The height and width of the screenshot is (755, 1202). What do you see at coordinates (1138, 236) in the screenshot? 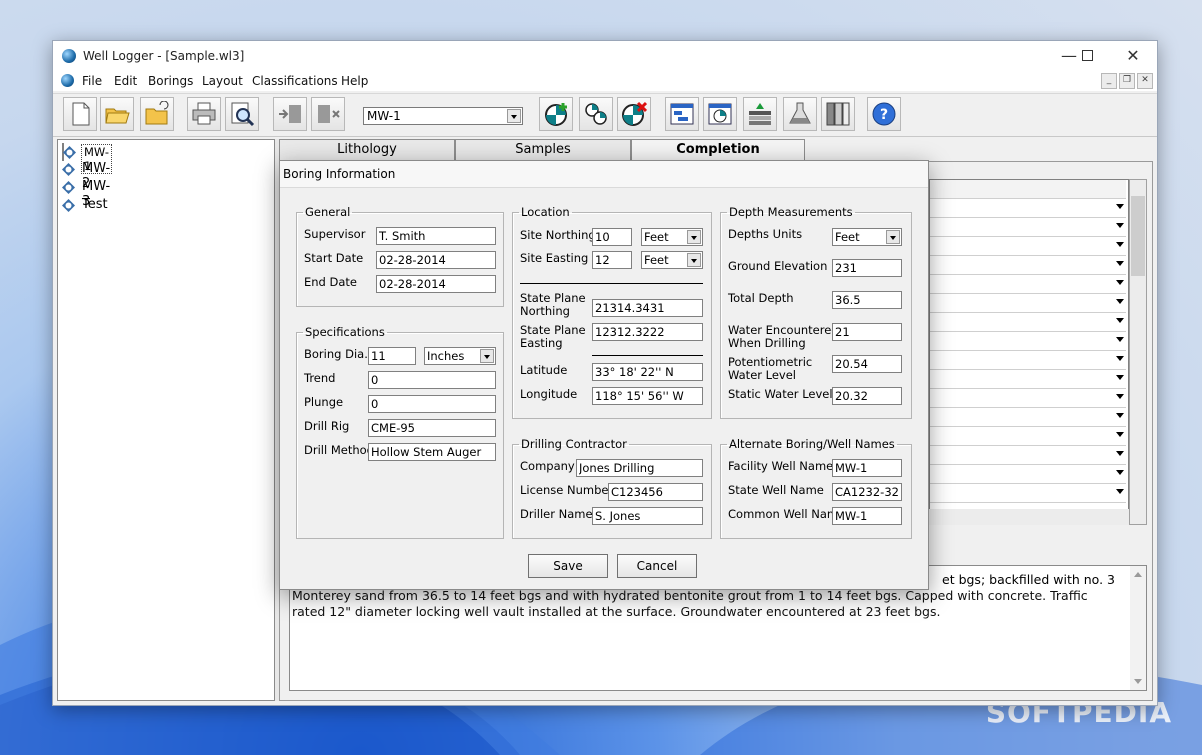
I see `scroll-thumb` at bounding box center [1138, 236].